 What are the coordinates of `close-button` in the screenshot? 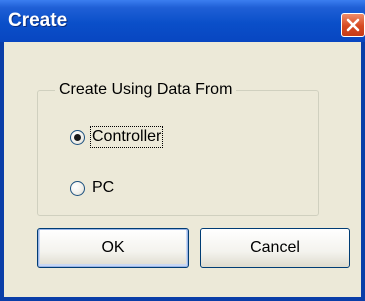 It's located at (353, 25).